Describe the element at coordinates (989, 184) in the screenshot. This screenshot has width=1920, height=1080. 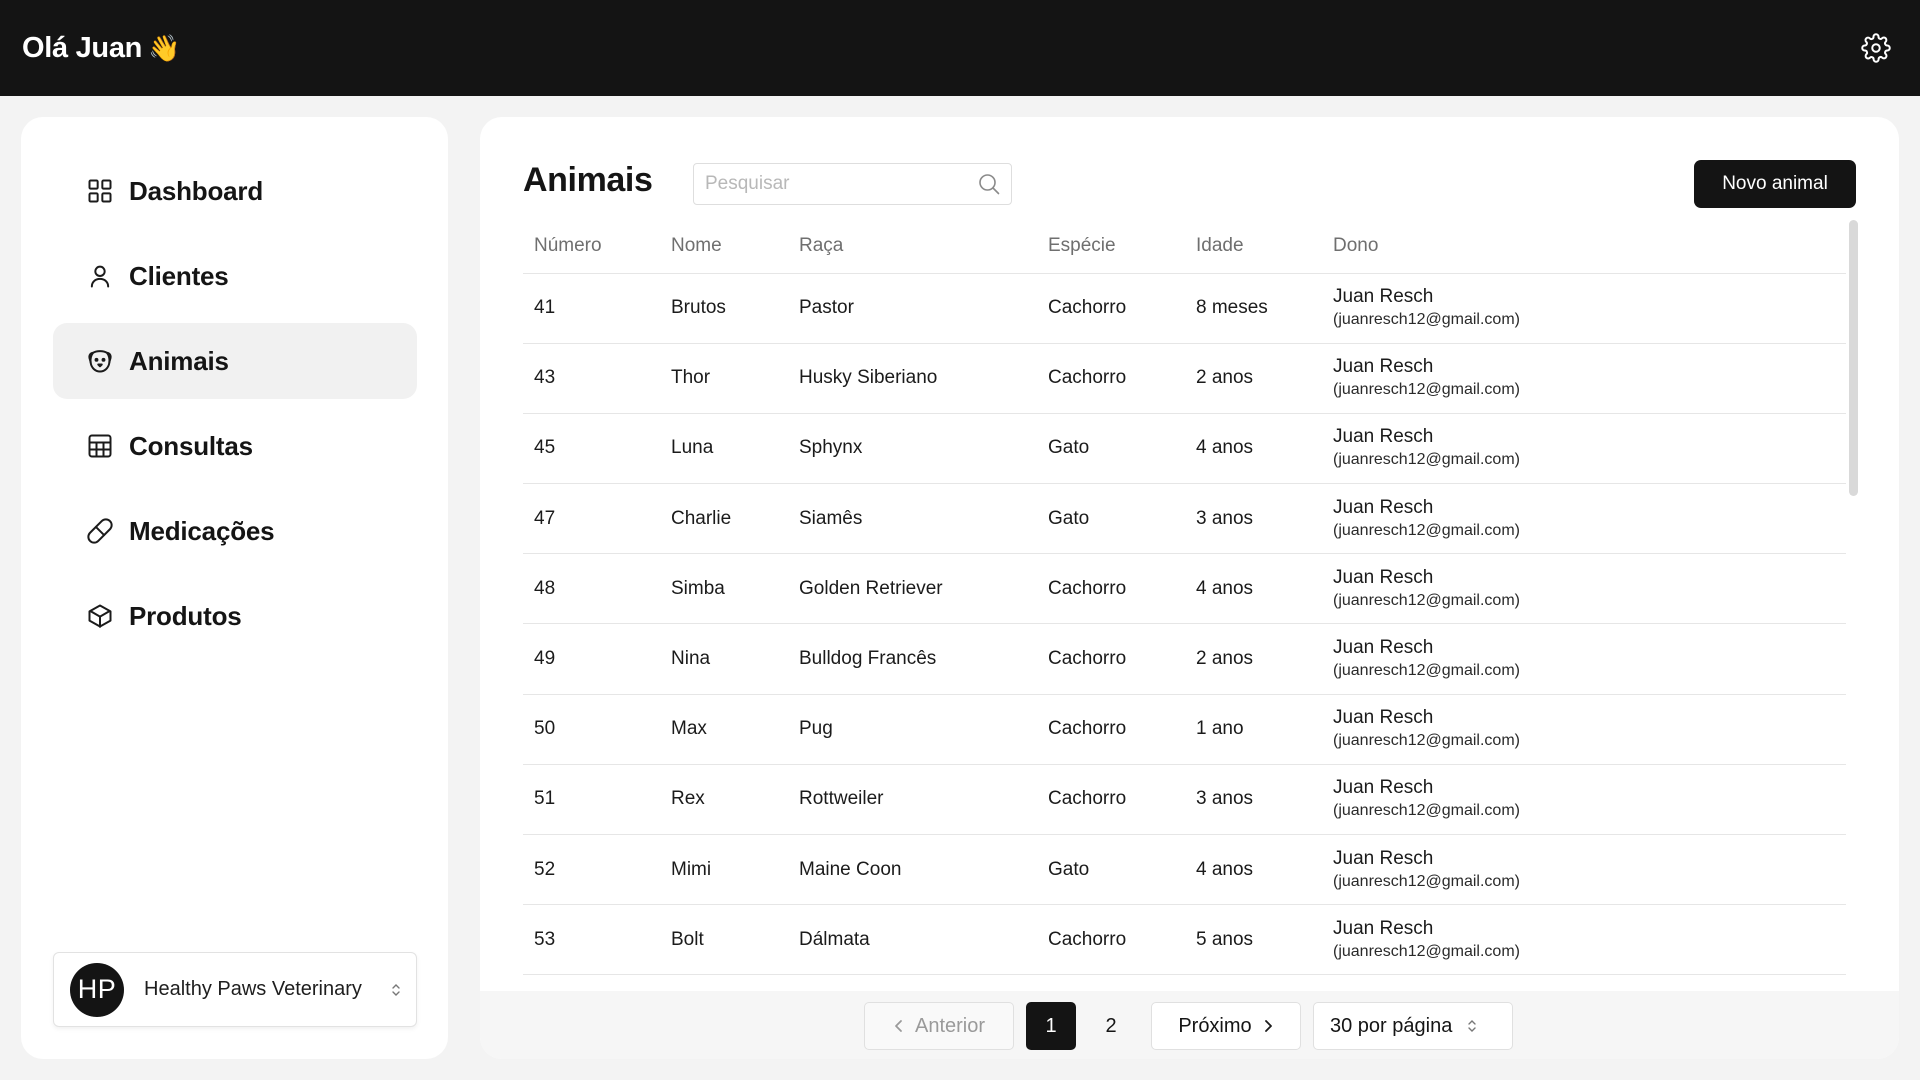
I see `search-icon` at that location.